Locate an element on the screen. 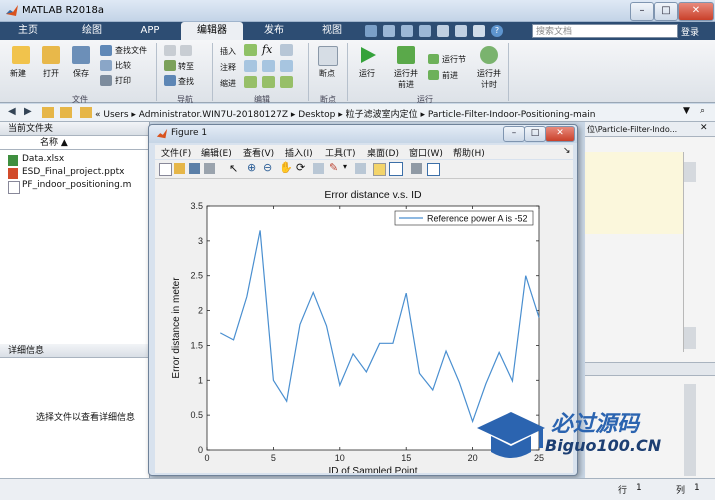  name-column-header: 名称 ▲ is located at coordinates (74, 143).